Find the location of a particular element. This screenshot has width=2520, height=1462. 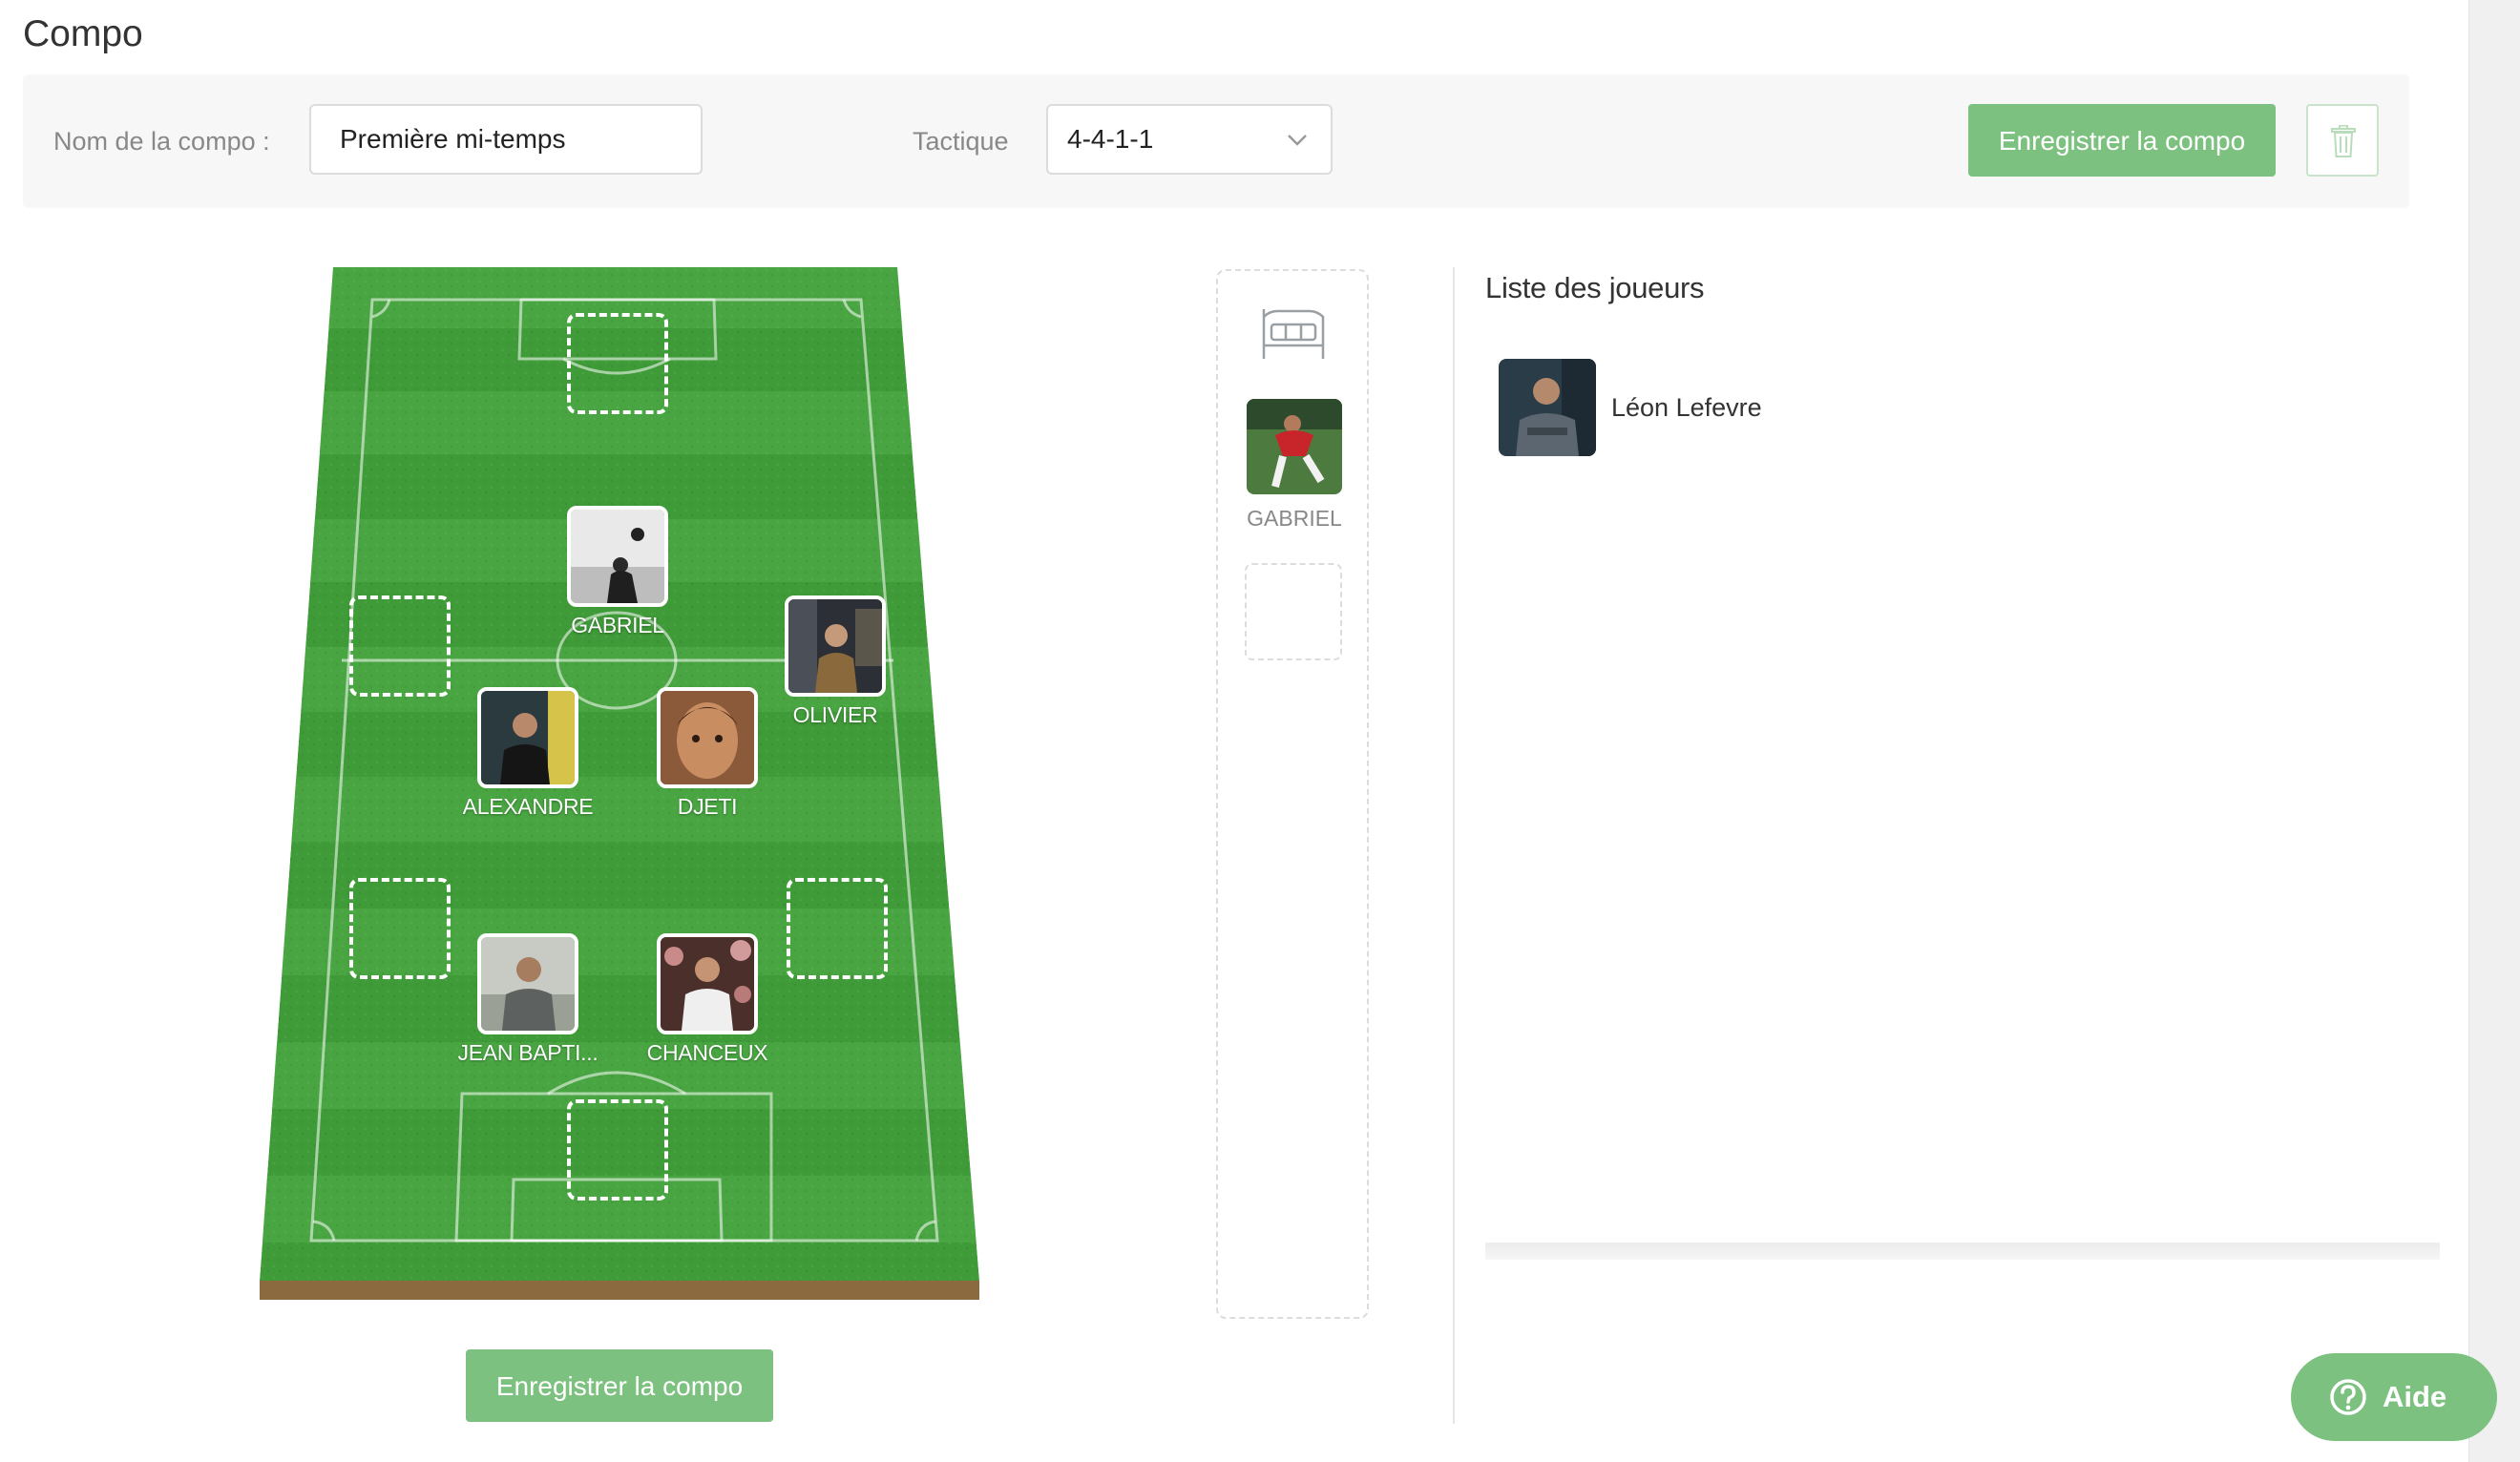

composition-name-label: Nom de la compo : is located at coordinates (162, 141).